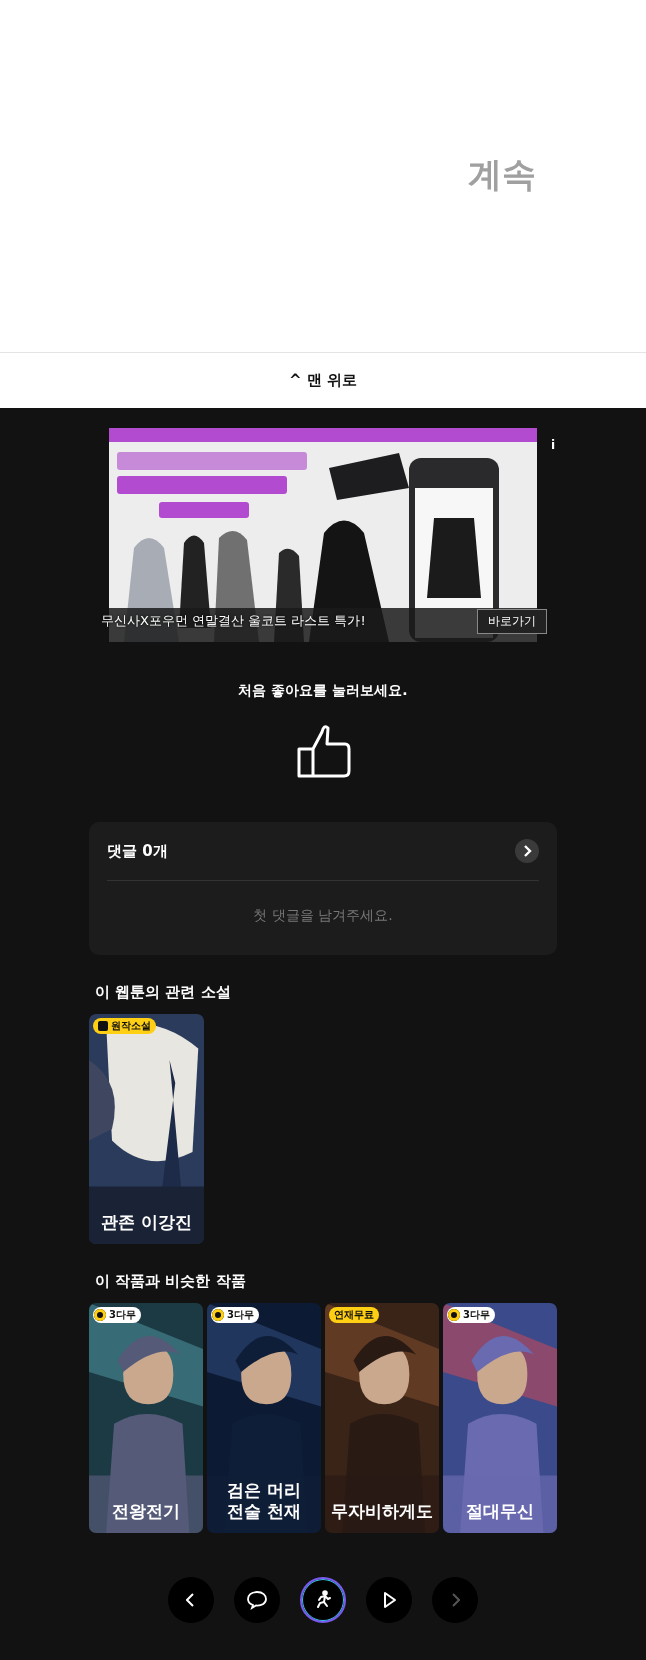  I want to click on webtoon-card: 연재무료 무자비하게도, so click(382, 1418).